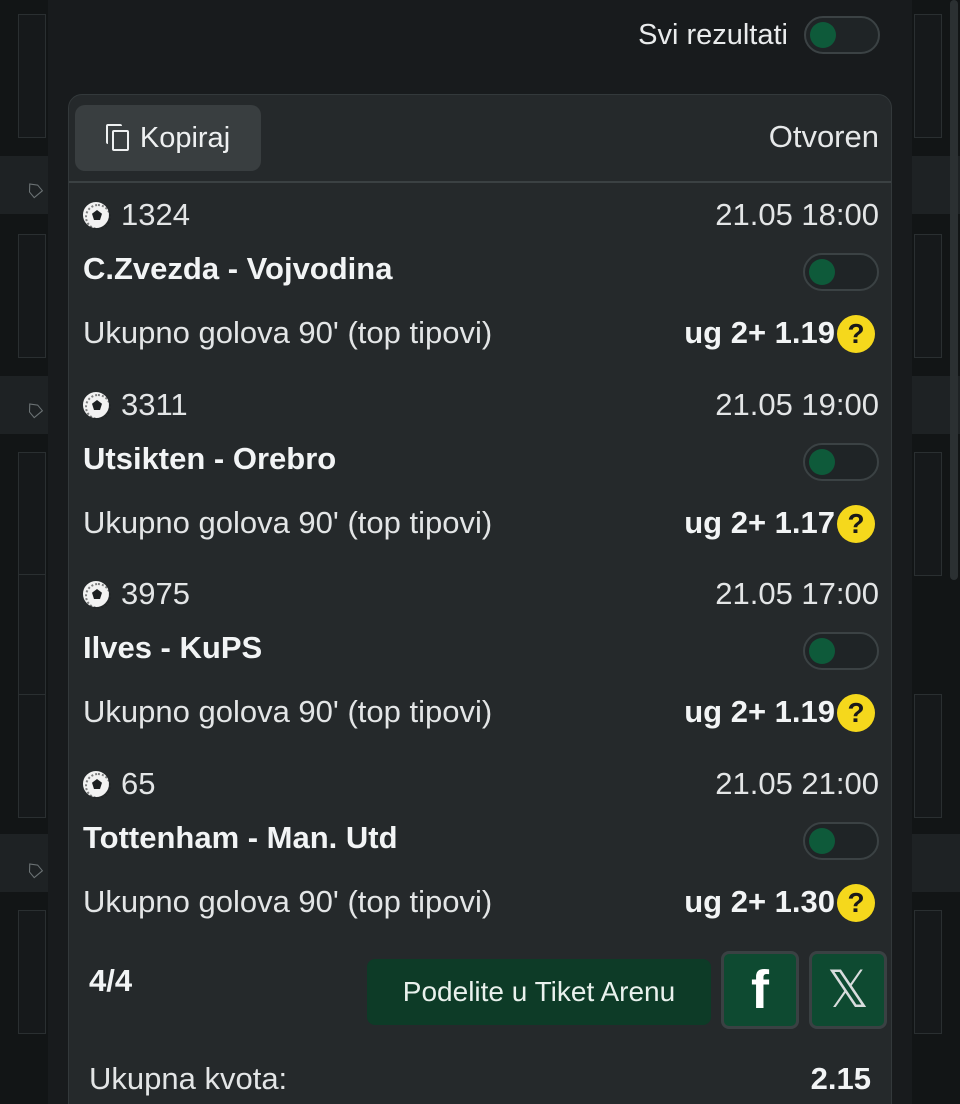  I want to click on total-odds-label: Ukupna kvota:, so click(188, 1078).